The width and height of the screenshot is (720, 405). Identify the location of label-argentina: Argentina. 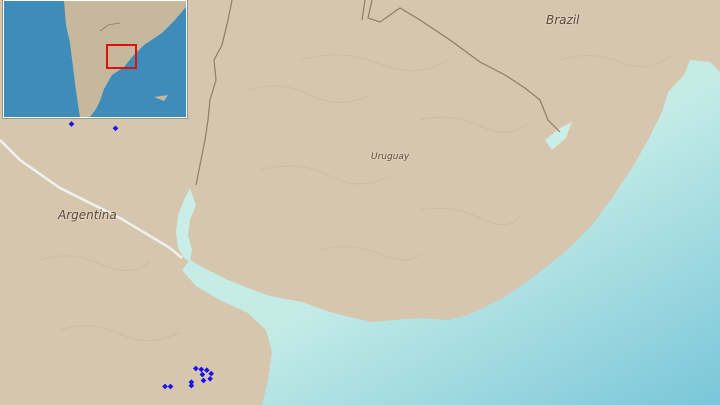
(87, 215).